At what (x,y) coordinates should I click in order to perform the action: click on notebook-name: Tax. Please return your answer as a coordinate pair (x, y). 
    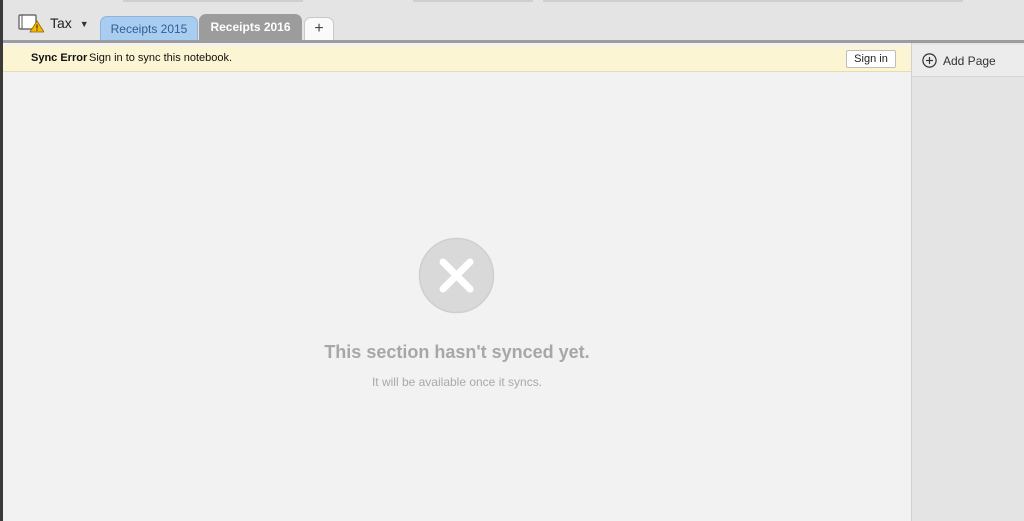
    Looking at the image, I should click on (61, 23).